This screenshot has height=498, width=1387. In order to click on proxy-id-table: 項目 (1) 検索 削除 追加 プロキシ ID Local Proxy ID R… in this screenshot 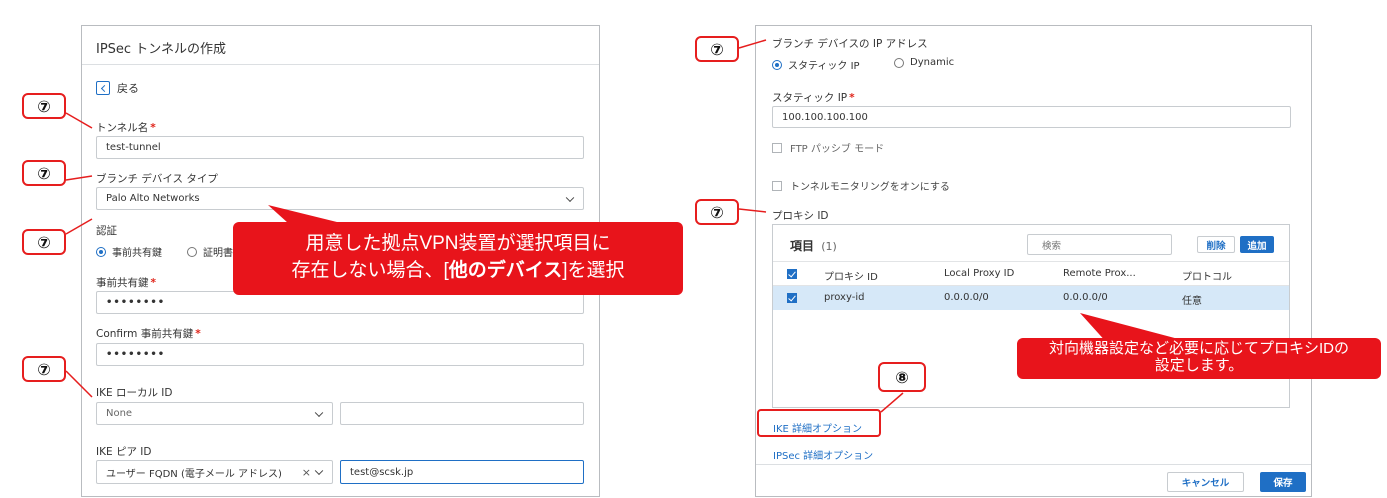, I will do `click(1031, 316)`.